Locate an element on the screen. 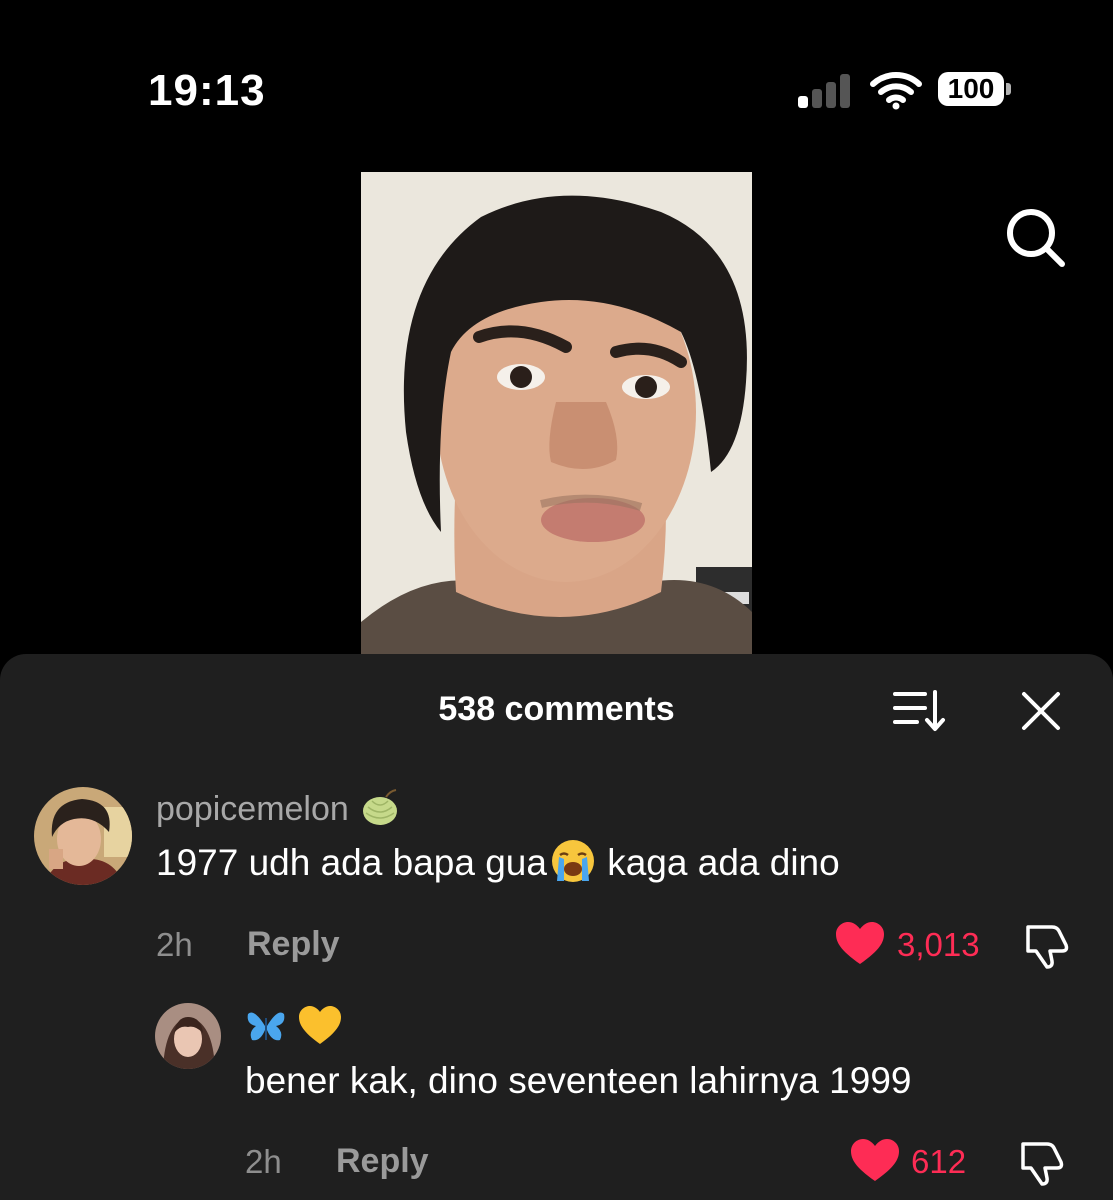  comment-username: popicemelon is located at coordinates (278, 809).